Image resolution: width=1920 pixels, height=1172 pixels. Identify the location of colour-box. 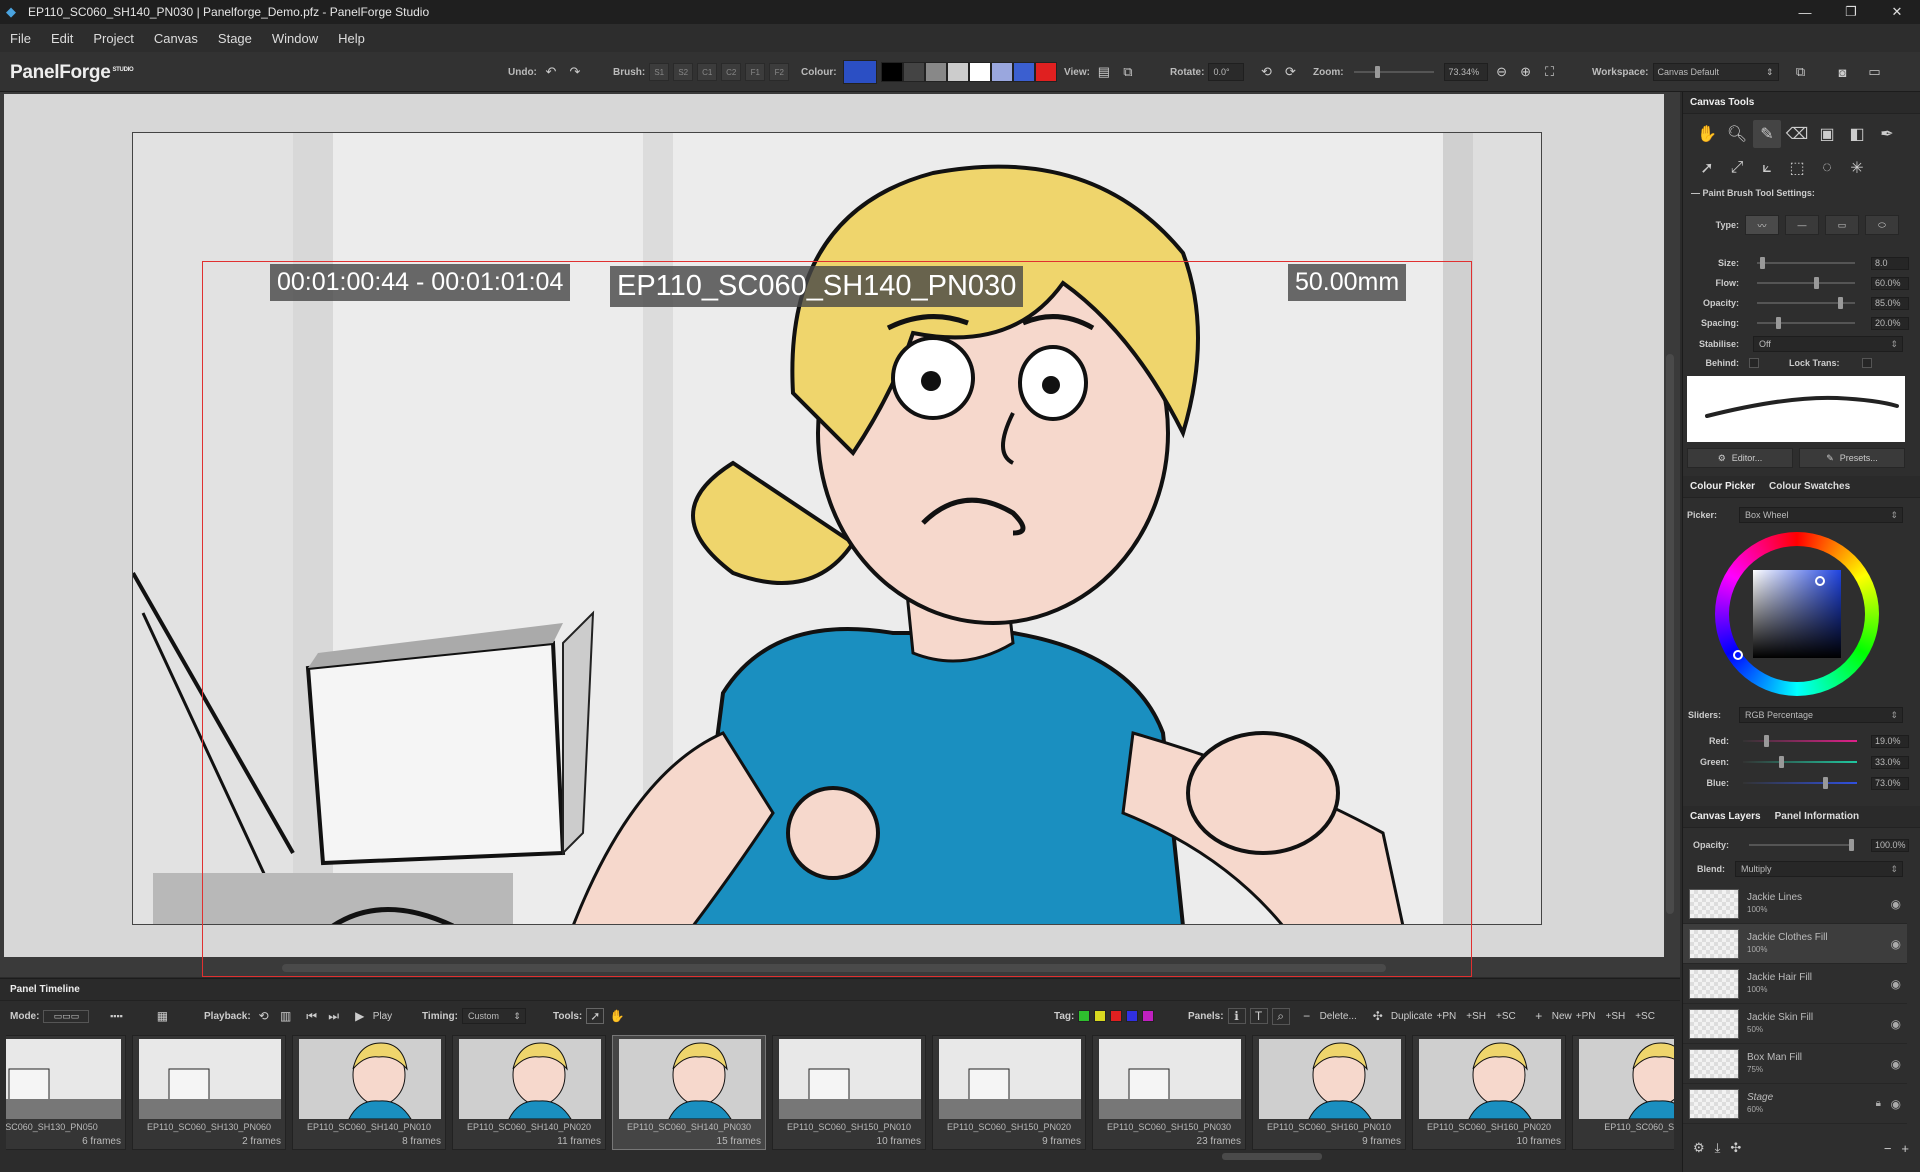
(1797, 614).